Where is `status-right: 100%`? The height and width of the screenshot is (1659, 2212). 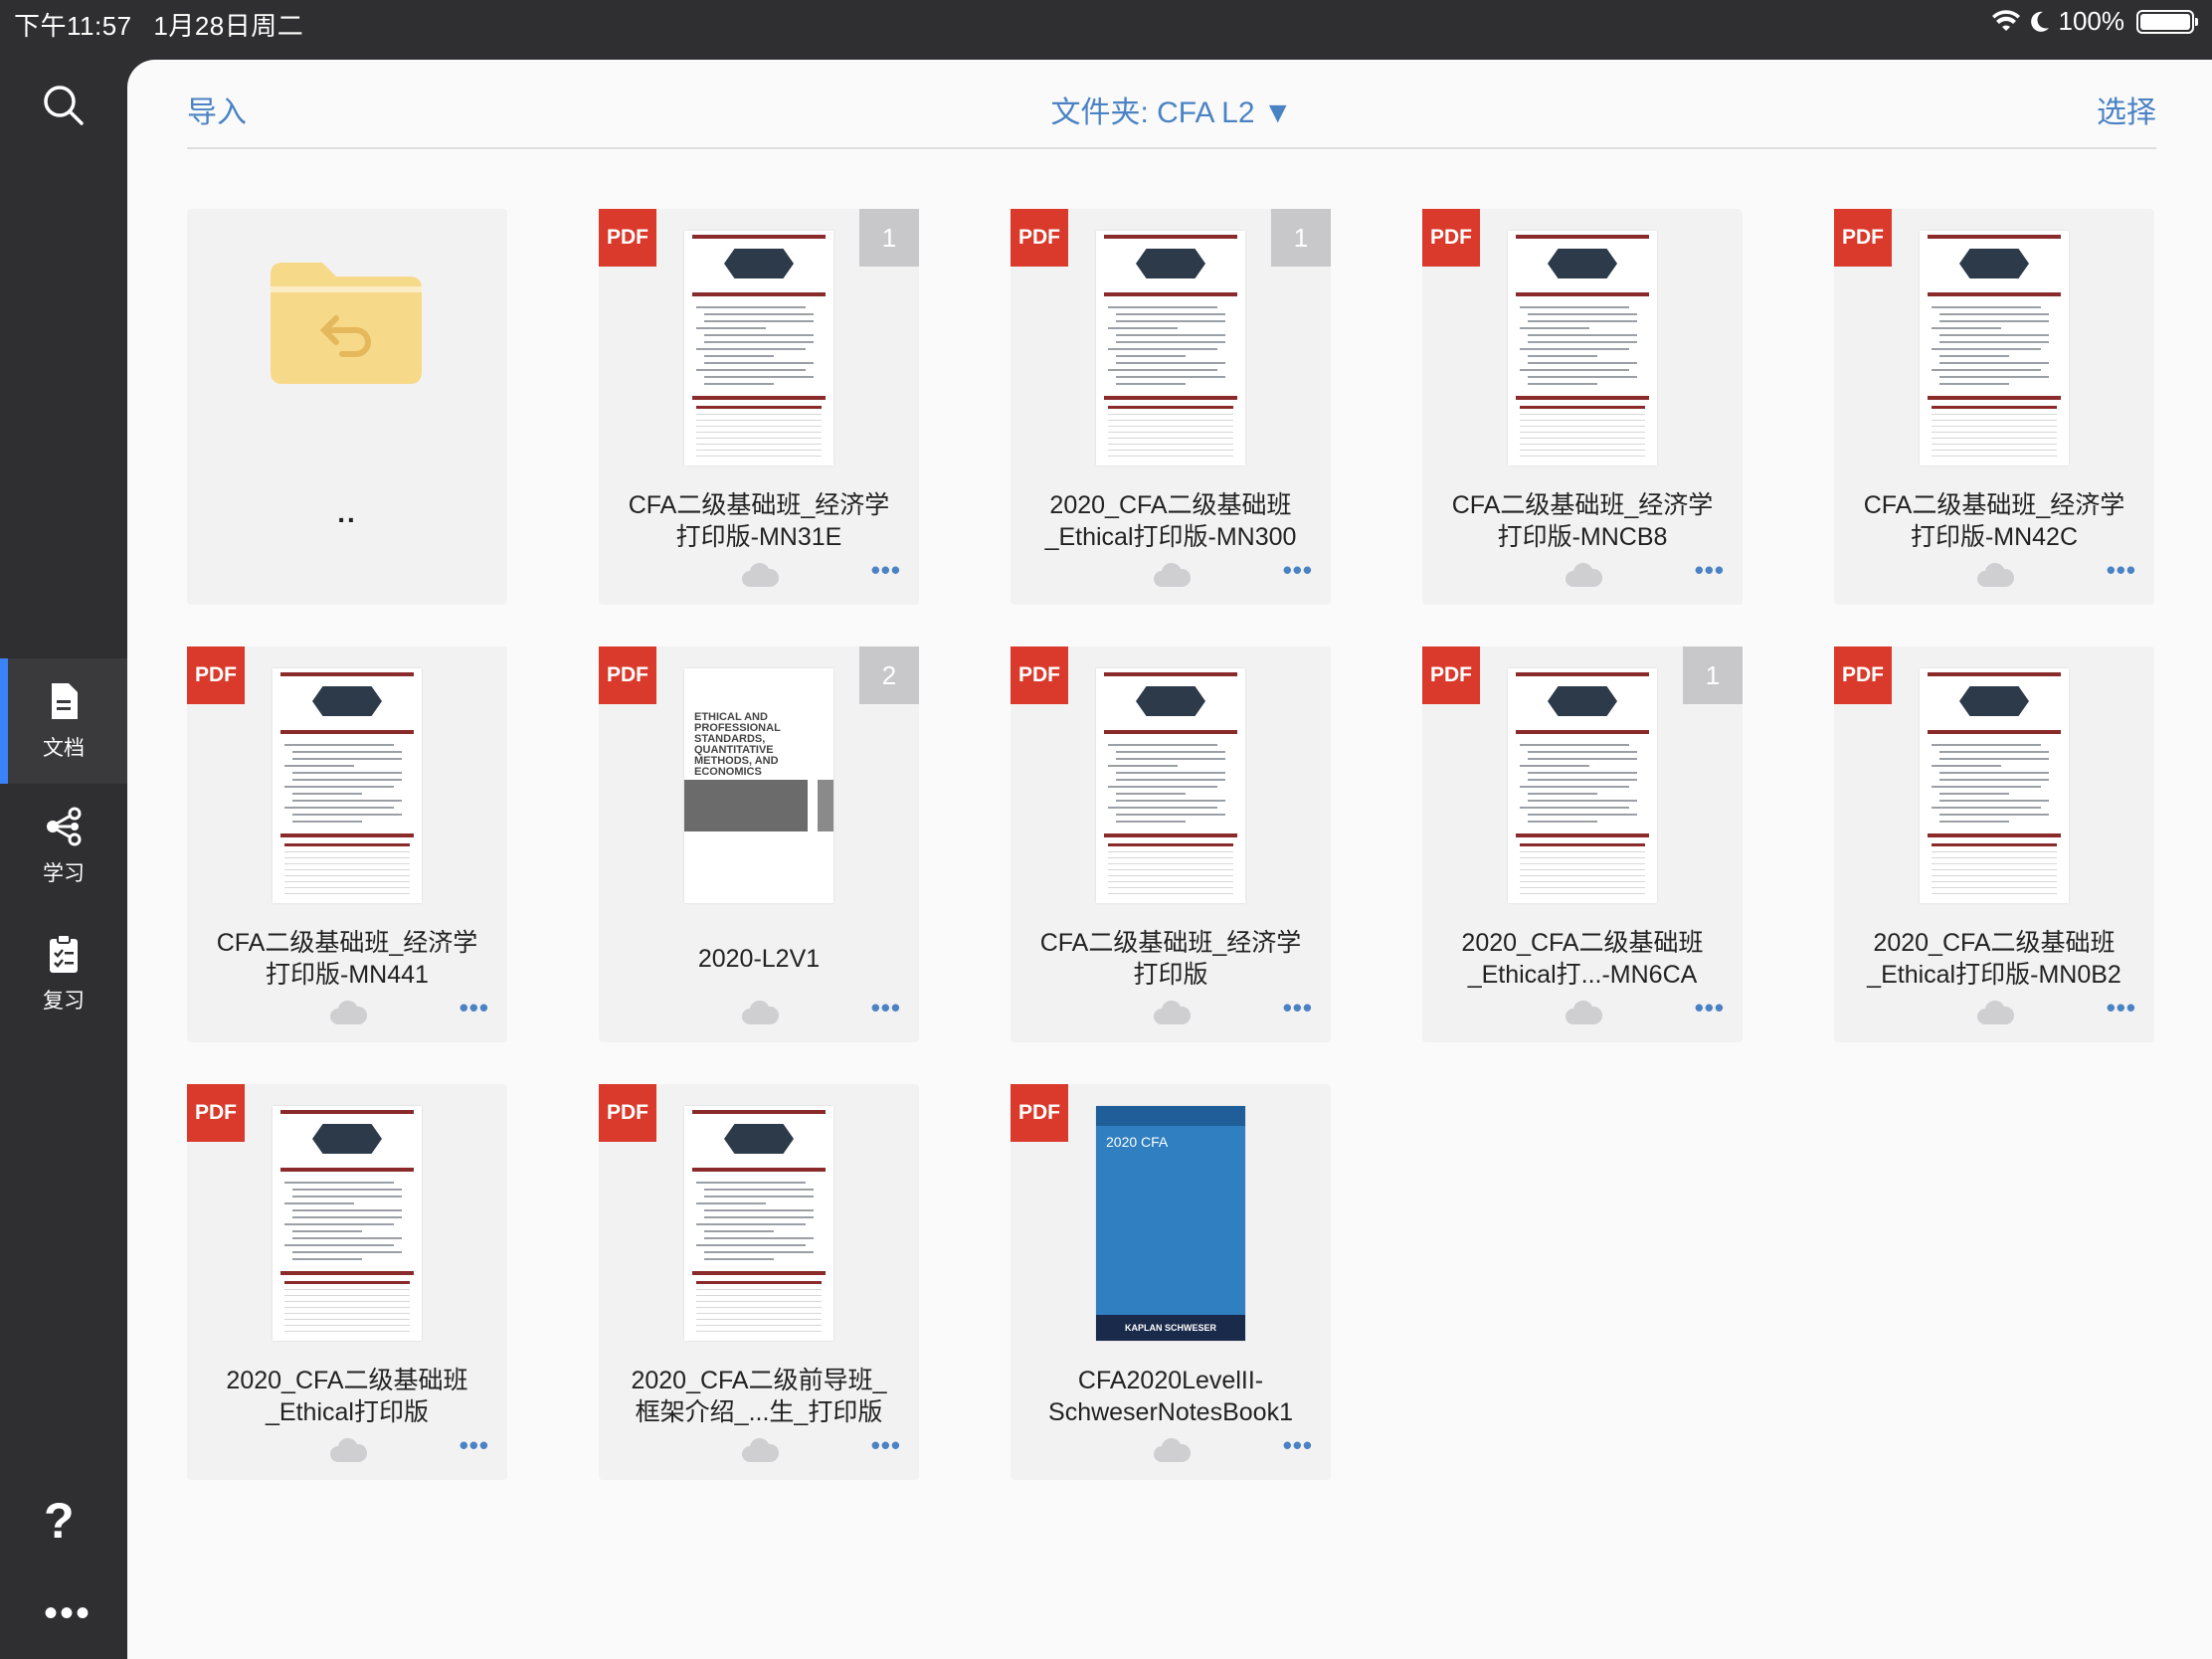 status-right: 100% is located at coordinates (2094, 21).